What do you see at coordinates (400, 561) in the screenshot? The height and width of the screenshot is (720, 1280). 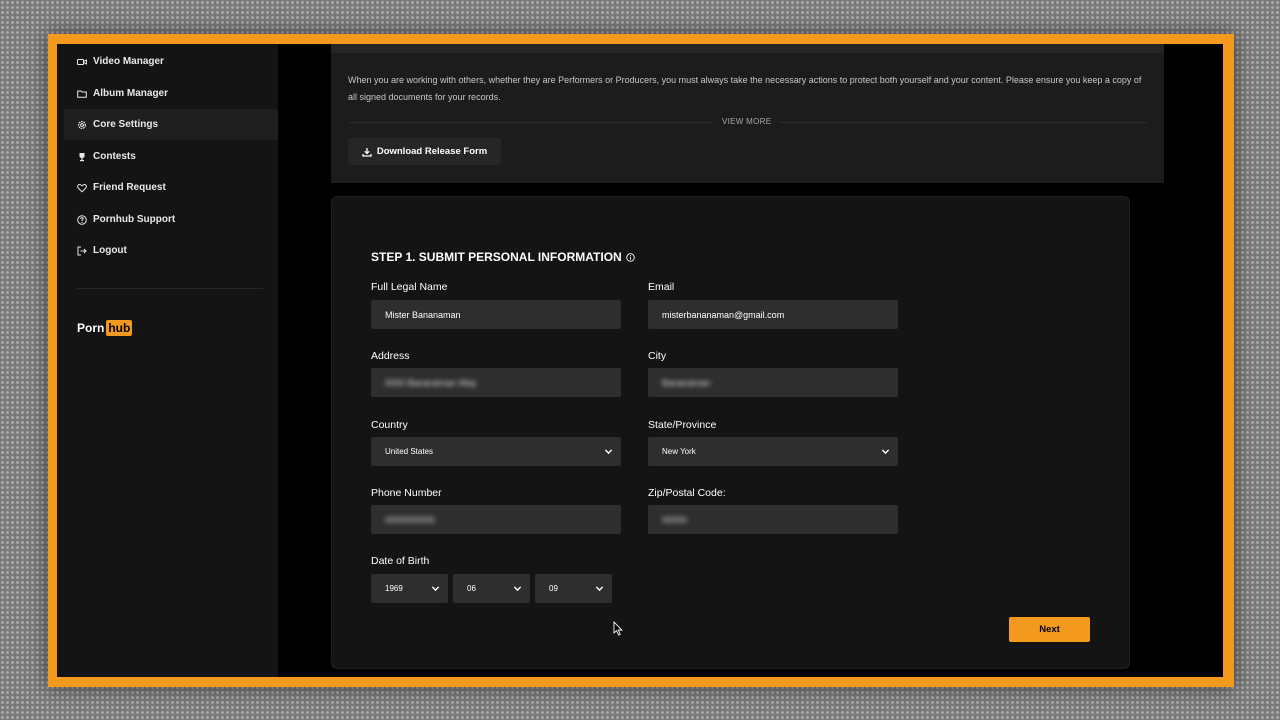 I see `dob-label: Date of Birth` at bounding box center [400, 561].